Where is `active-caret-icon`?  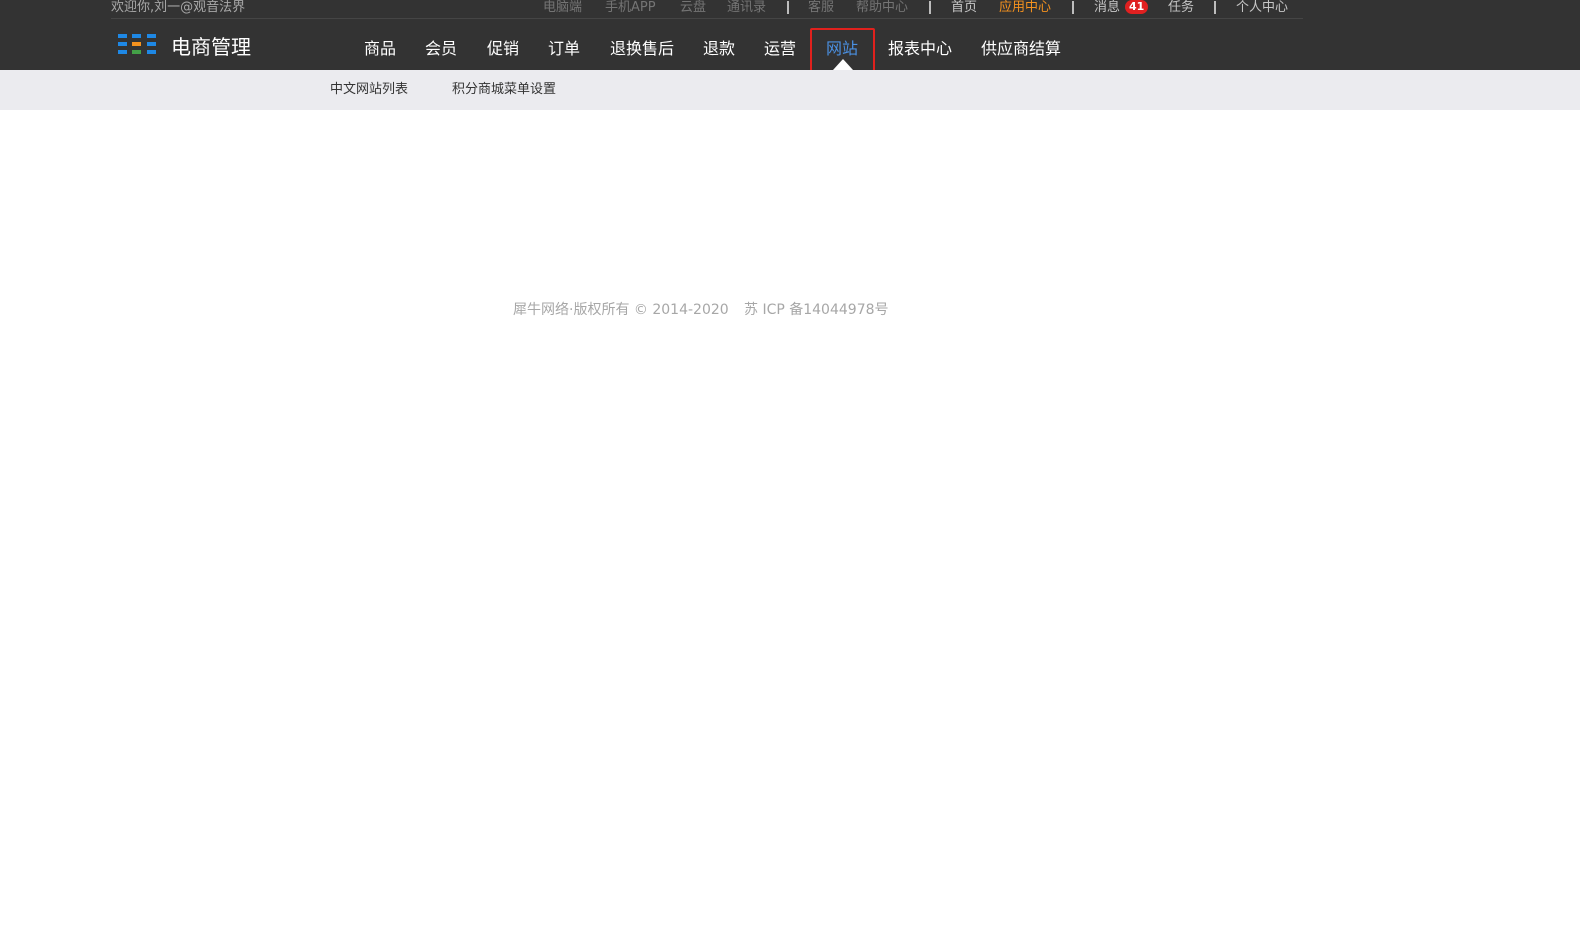
active-caret-icon is located at coordinates (843, 64).